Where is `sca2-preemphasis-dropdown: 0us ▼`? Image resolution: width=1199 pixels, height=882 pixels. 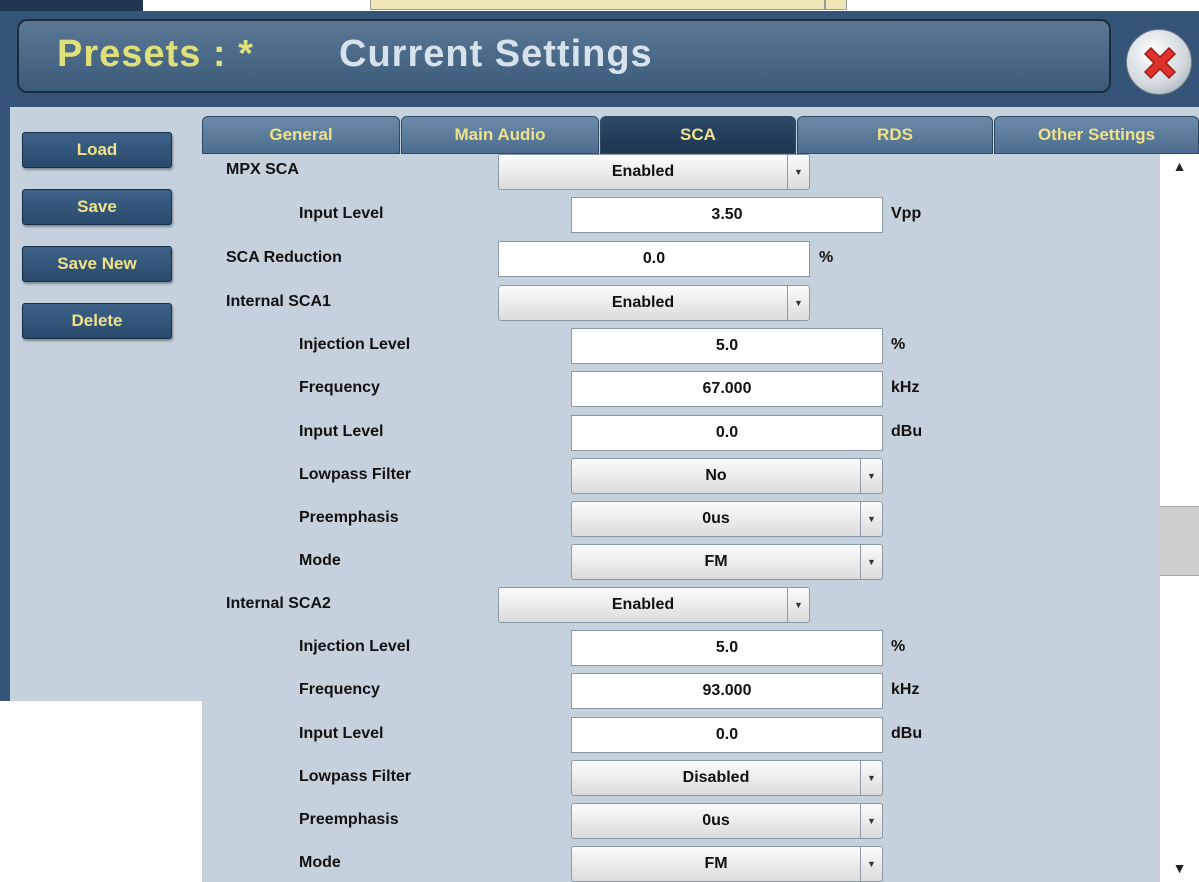
sca2-preemphasis-dropdown: 0us ▼ is located at coordinates (727, 821).